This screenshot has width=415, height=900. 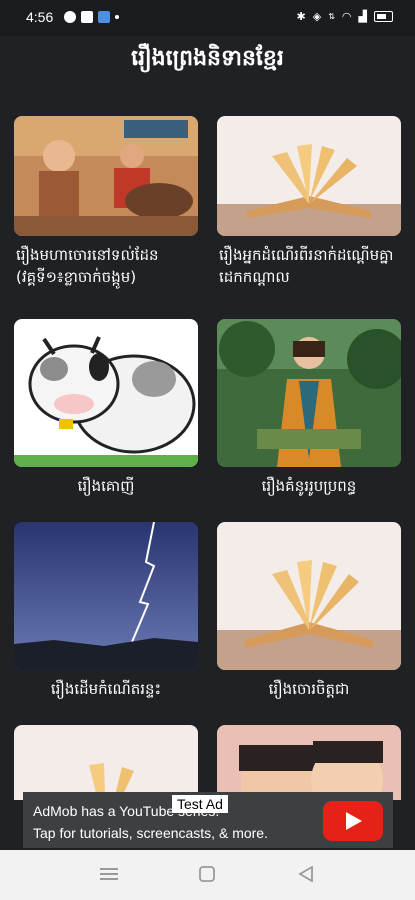 What do you see at coordinates (126, 811) in the screenshot?
I see `ad-line: AdMob has a YouTube series!` at bounding box center [126, 811].